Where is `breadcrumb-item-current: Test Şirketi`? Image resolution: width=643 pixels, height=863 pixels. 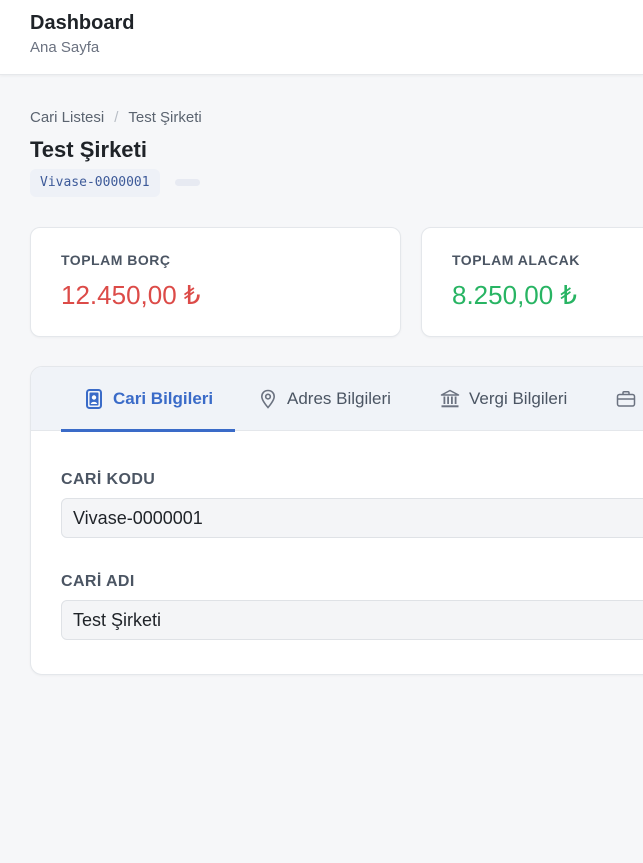 breadcrumb-item-current: Test Şirketi is located at coordinates (165, 117).